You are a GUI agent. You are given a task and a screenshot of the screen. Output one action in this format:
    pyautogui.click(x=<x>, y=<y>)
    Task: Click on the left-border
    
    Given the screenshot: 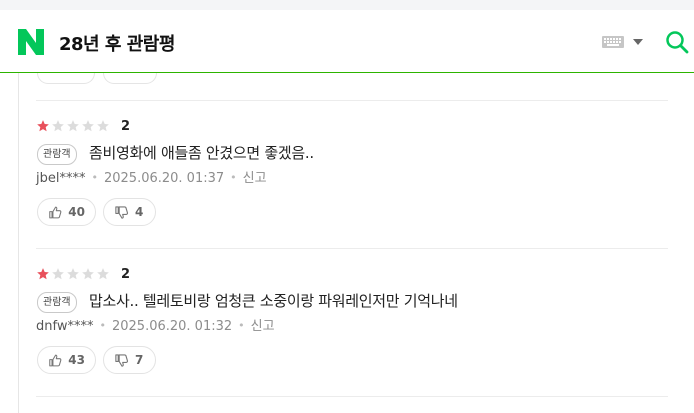 What is the action you would take?
    pyautogui.click(x=18, y=243)
    